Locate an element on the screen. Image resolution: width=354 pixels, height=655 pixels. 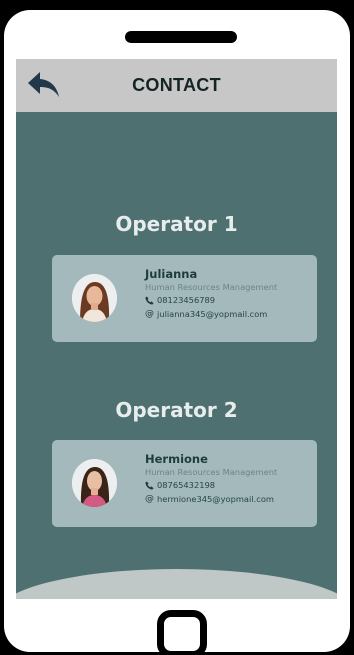
app-header: CONTACT is located at coordinates (176, 85).